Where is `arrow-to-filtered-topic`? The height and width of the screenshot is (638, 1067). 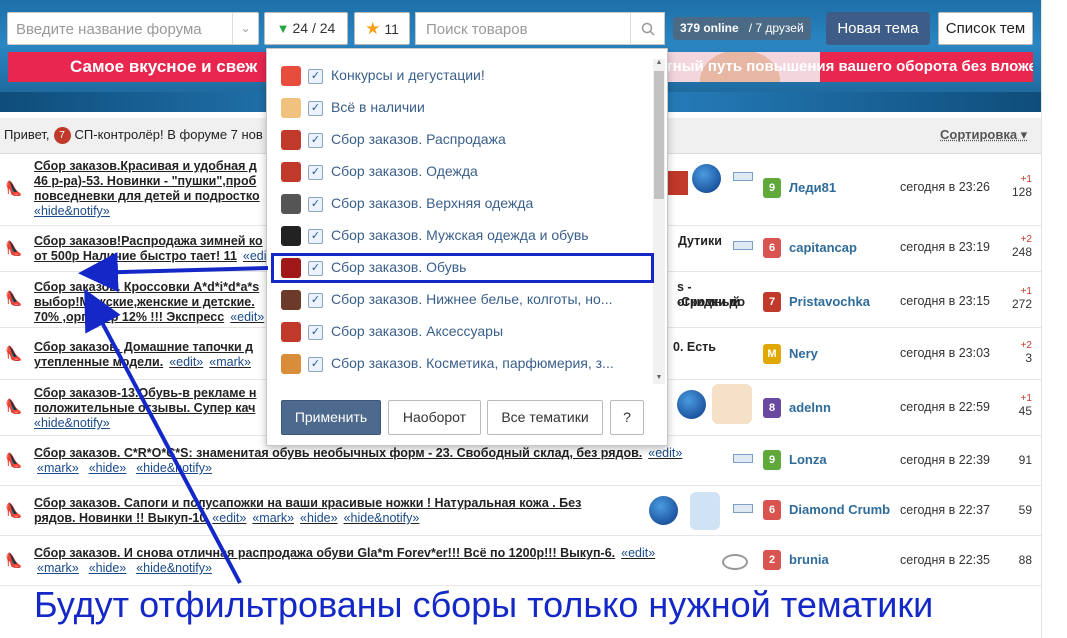
arrow-to-filtered-topic is located at coordinates (163, 436).